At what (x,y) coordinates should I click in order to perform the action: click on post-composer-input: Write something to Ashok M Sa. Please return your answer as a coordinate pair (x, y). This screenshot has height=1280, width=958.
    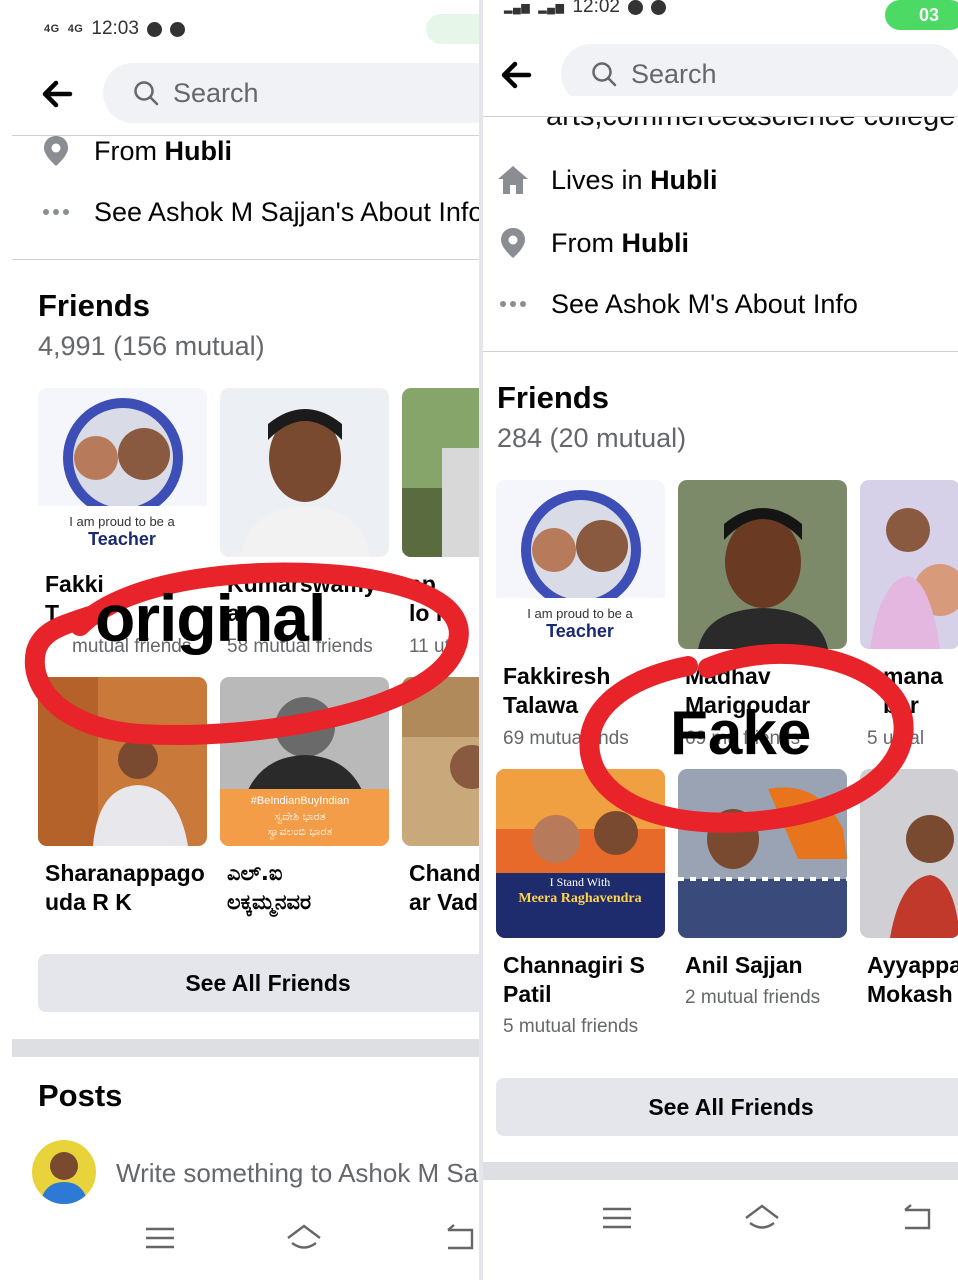
    Looking at the image, I should click on (297, 1173).